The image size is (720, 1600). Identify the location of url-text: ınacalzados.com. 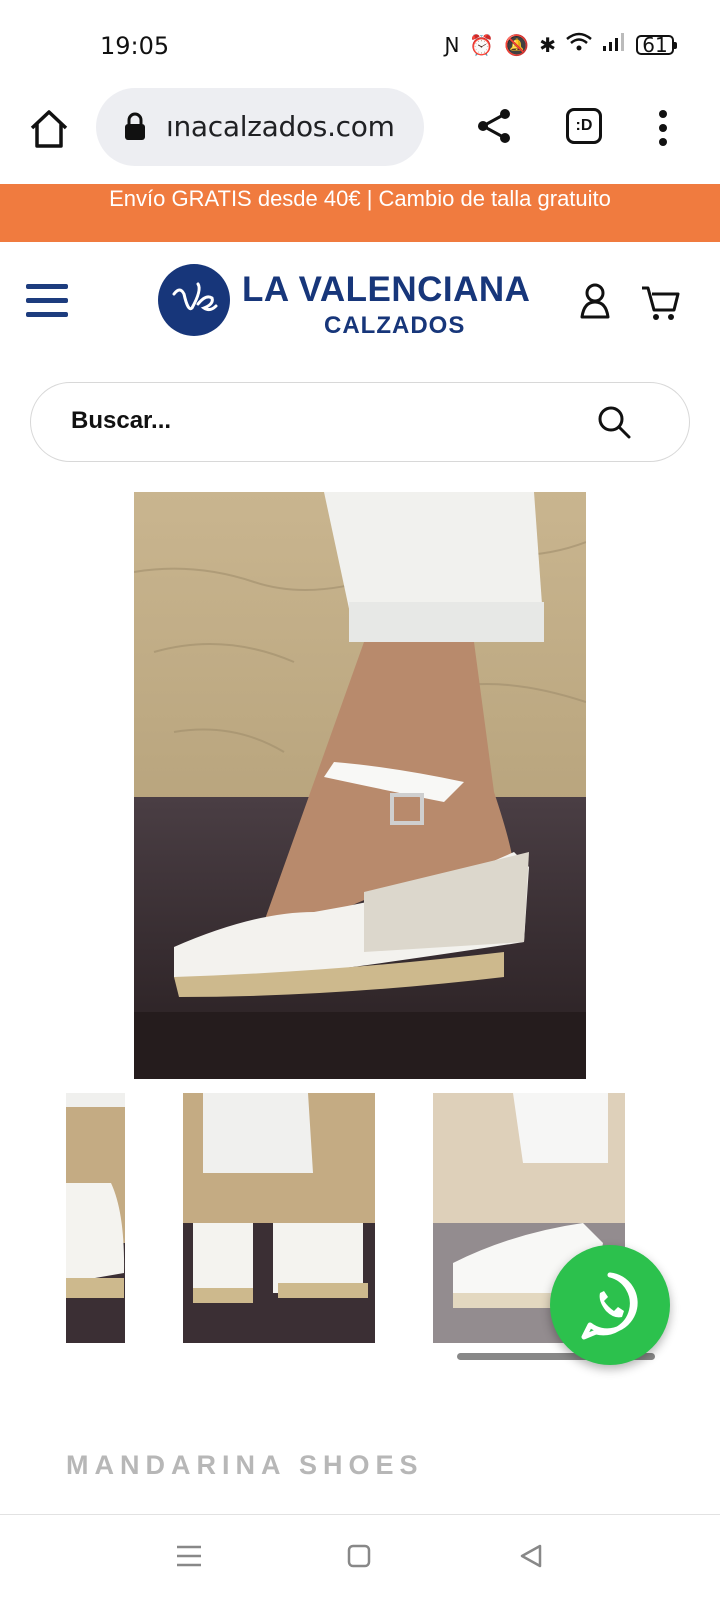
(280, 126).